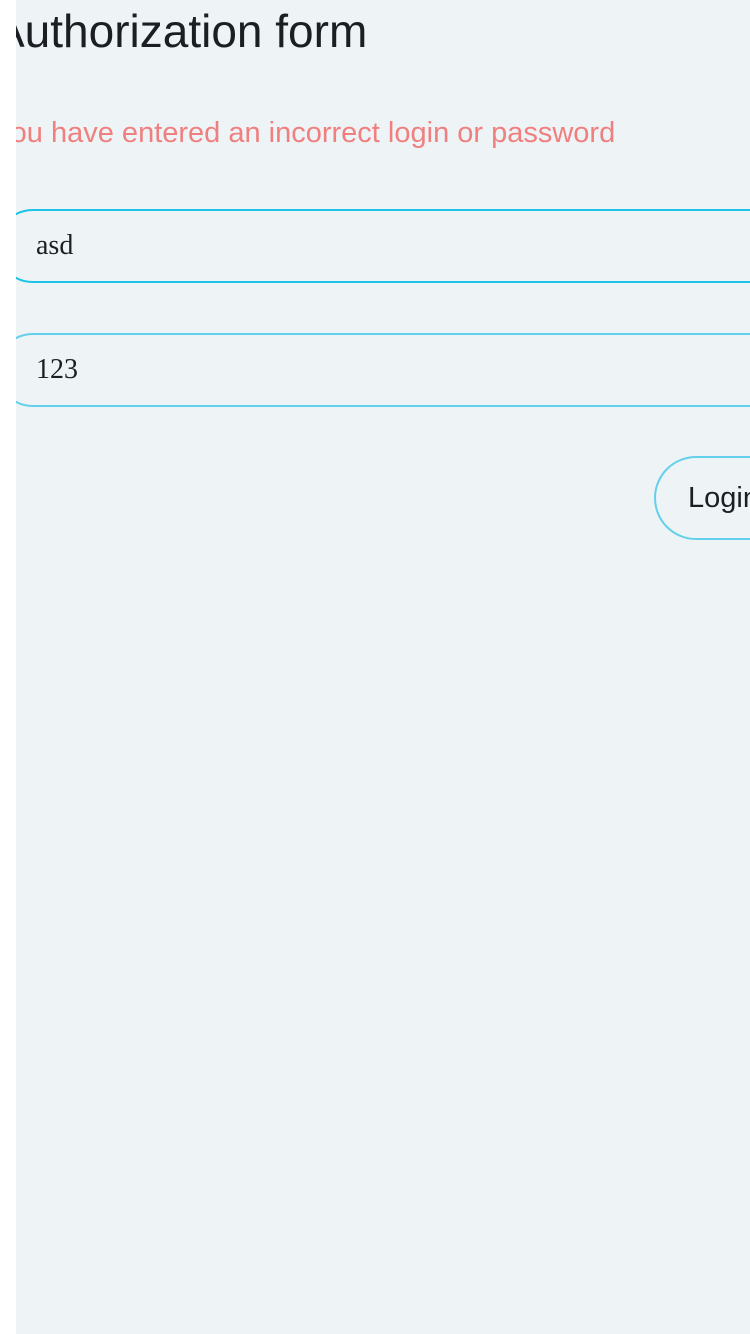 The width and height of the screenshot is (750, 1334). What do you see at coordinates (192, 31) in the screenshot?
I see `page-title: Authorization form` at bounding box center [192, 31].